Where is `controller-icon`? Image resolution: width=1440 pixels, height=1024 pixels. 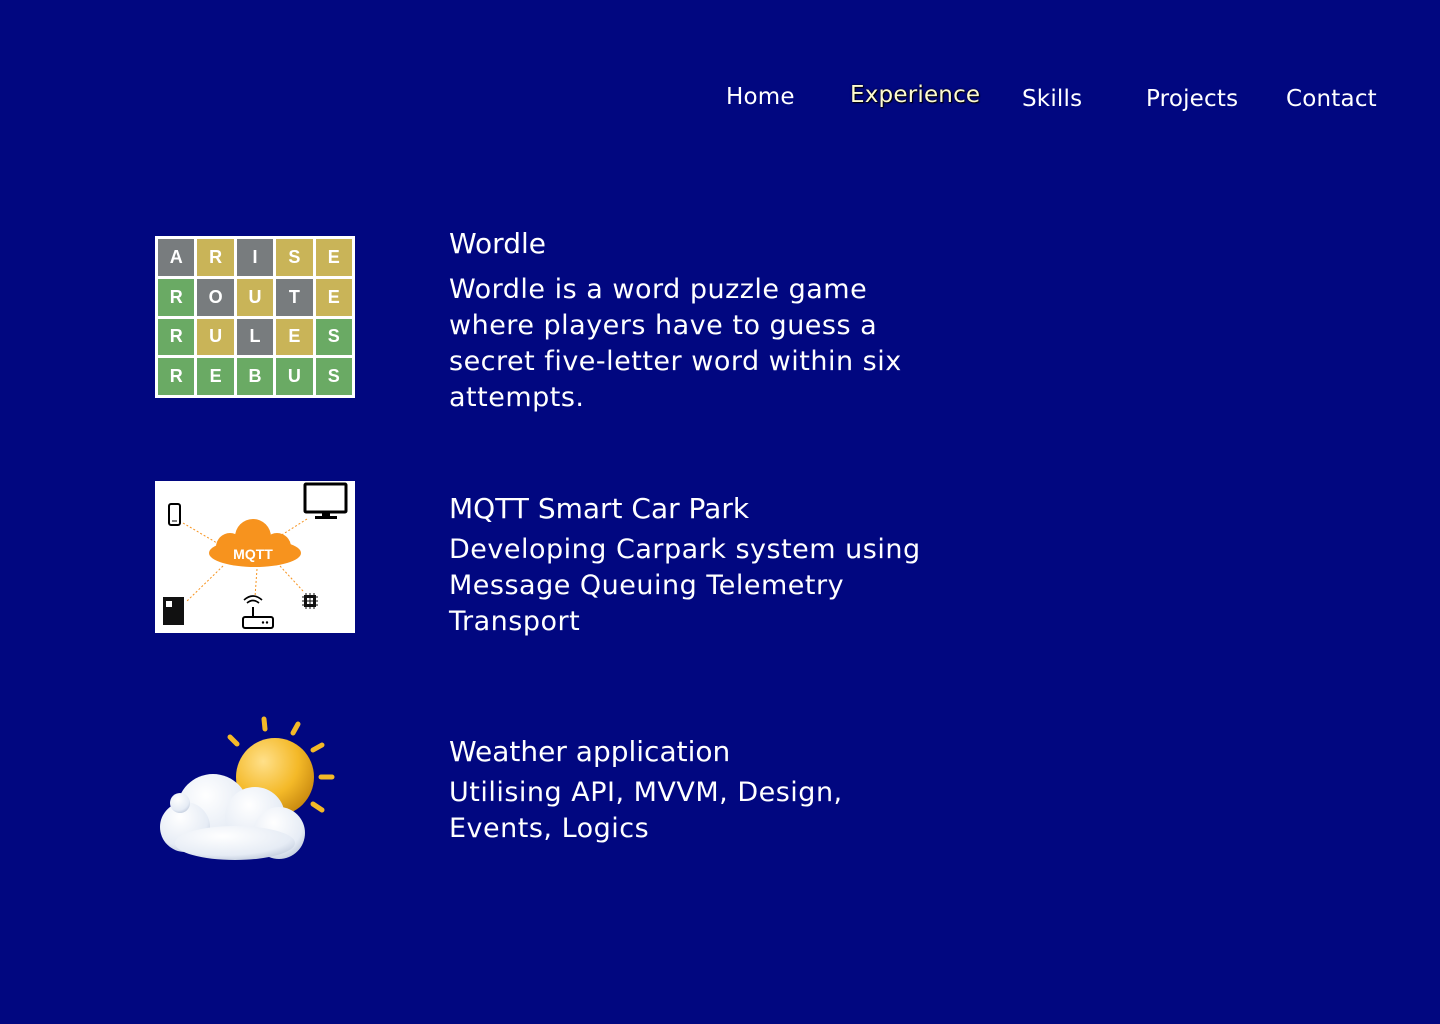
controller-icon is located at coordinates (173, 611).